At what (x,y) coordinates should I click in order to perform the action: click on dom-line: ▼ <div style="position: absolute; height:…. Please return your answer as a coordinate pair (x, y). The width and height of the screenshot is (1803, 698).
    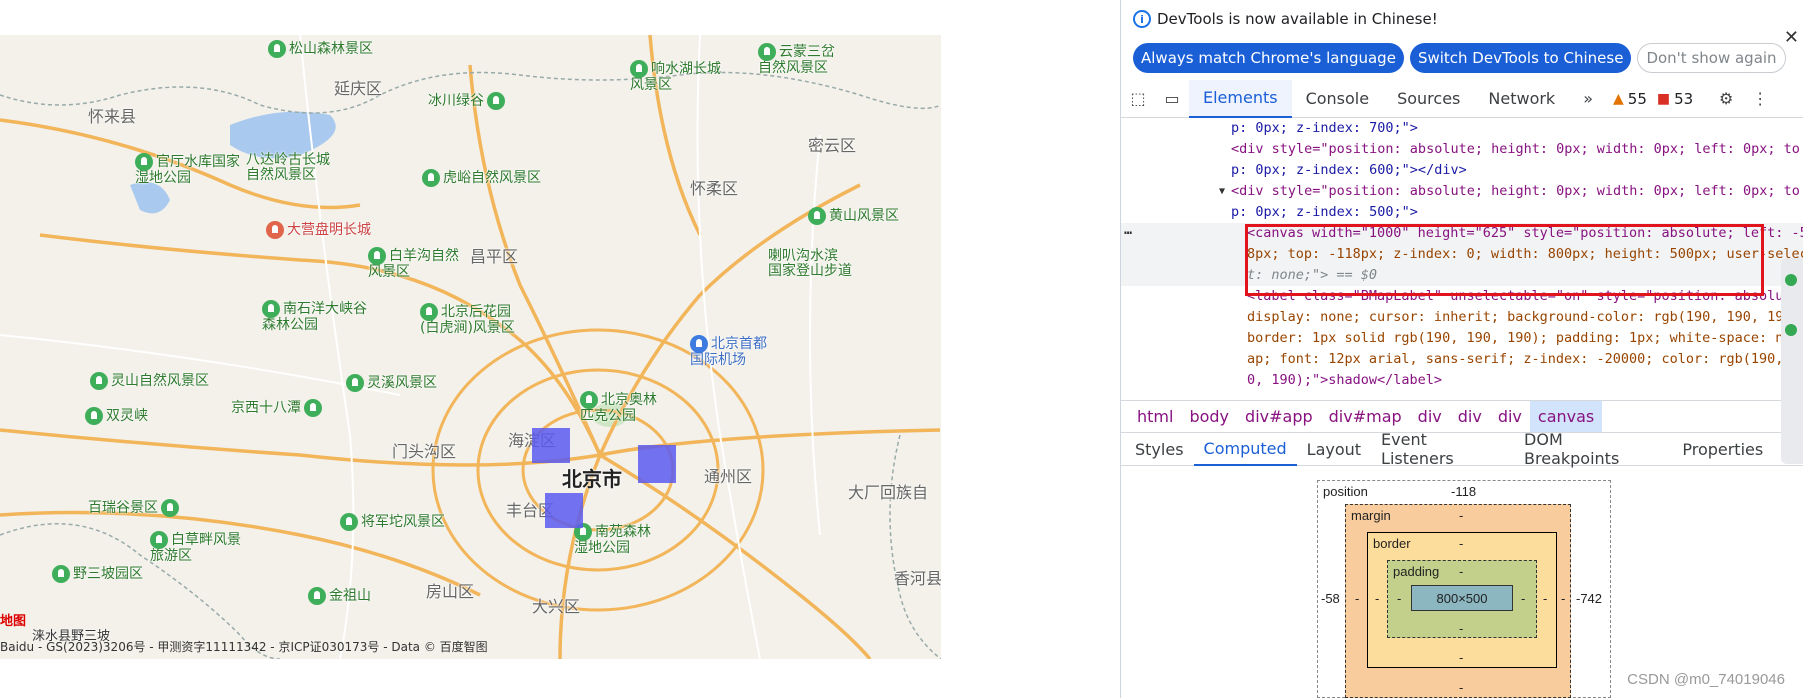
    Looking at the image, I should click on (1462, 191).